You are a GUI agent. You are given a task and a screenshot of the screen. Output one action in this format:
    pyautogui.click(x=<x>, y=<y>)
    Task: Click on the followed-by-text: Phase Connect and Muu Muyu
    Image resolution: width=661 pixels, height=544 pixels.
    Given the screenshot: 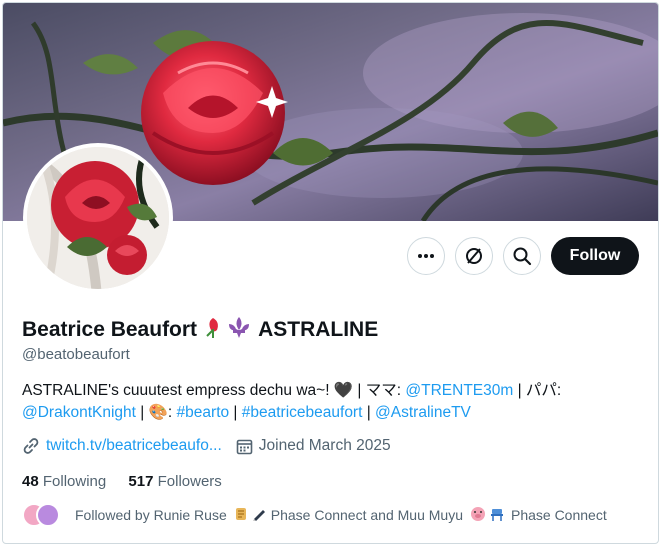 What is the action you would take?
    pyautogui.click(x=366, y=515)
    